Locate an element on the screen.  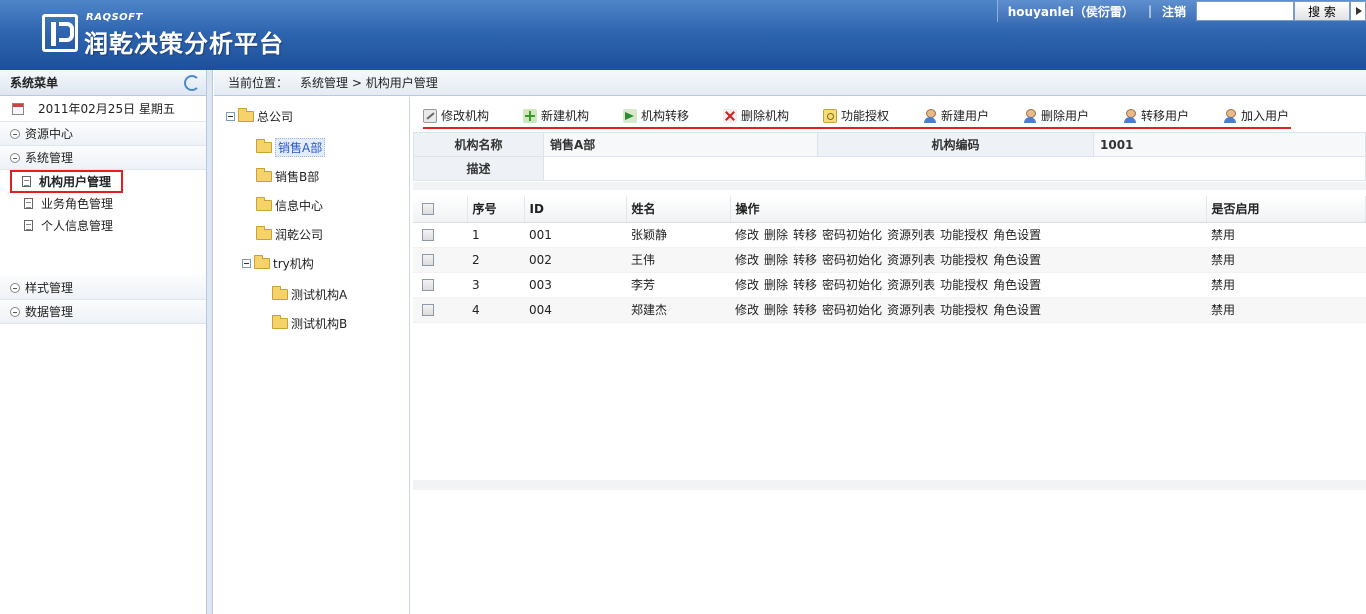
row-seq: 4 is located at coordinates (495, 310).